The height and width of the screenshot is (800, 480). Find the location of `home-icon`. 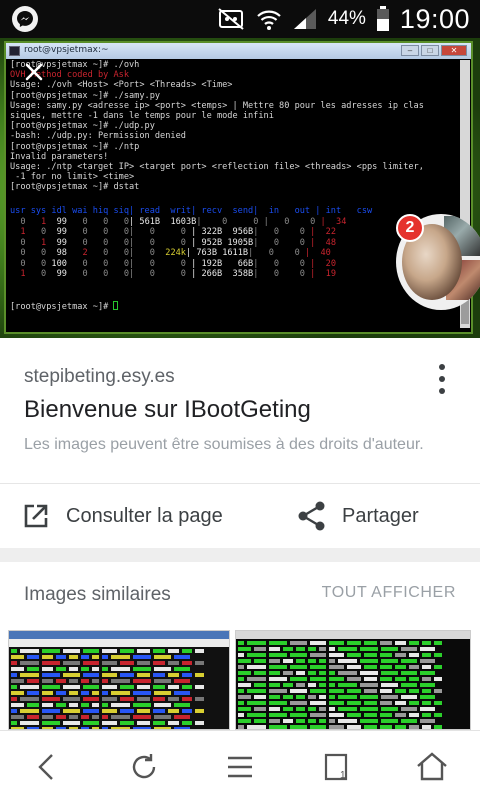

home-icon is located at coordinates (432, 767).